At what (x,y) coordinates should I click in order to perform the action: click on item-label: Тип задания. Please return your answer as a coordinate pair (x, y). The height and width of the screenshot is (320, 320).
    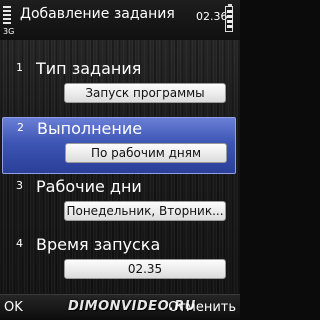
    Looking at the image, I should click on (89, 68).